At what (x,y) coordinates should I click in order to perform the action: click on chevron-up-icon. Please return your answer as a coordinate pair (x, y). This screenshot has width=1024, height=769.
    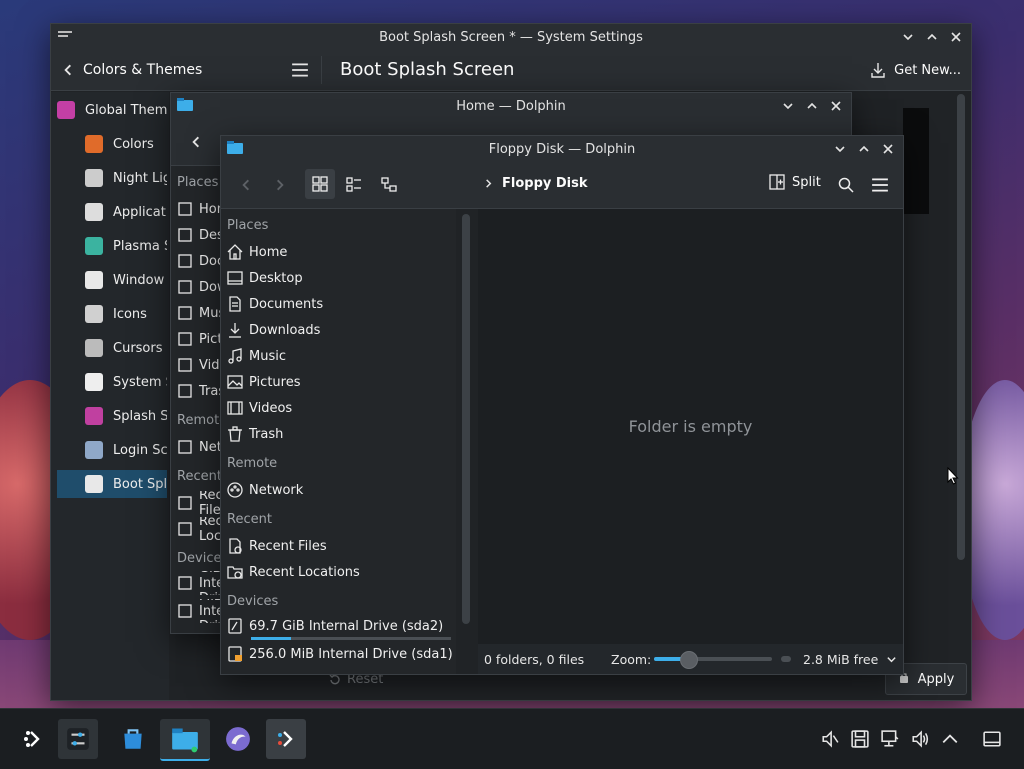
    Looking at the image, I should click on (950, 739).